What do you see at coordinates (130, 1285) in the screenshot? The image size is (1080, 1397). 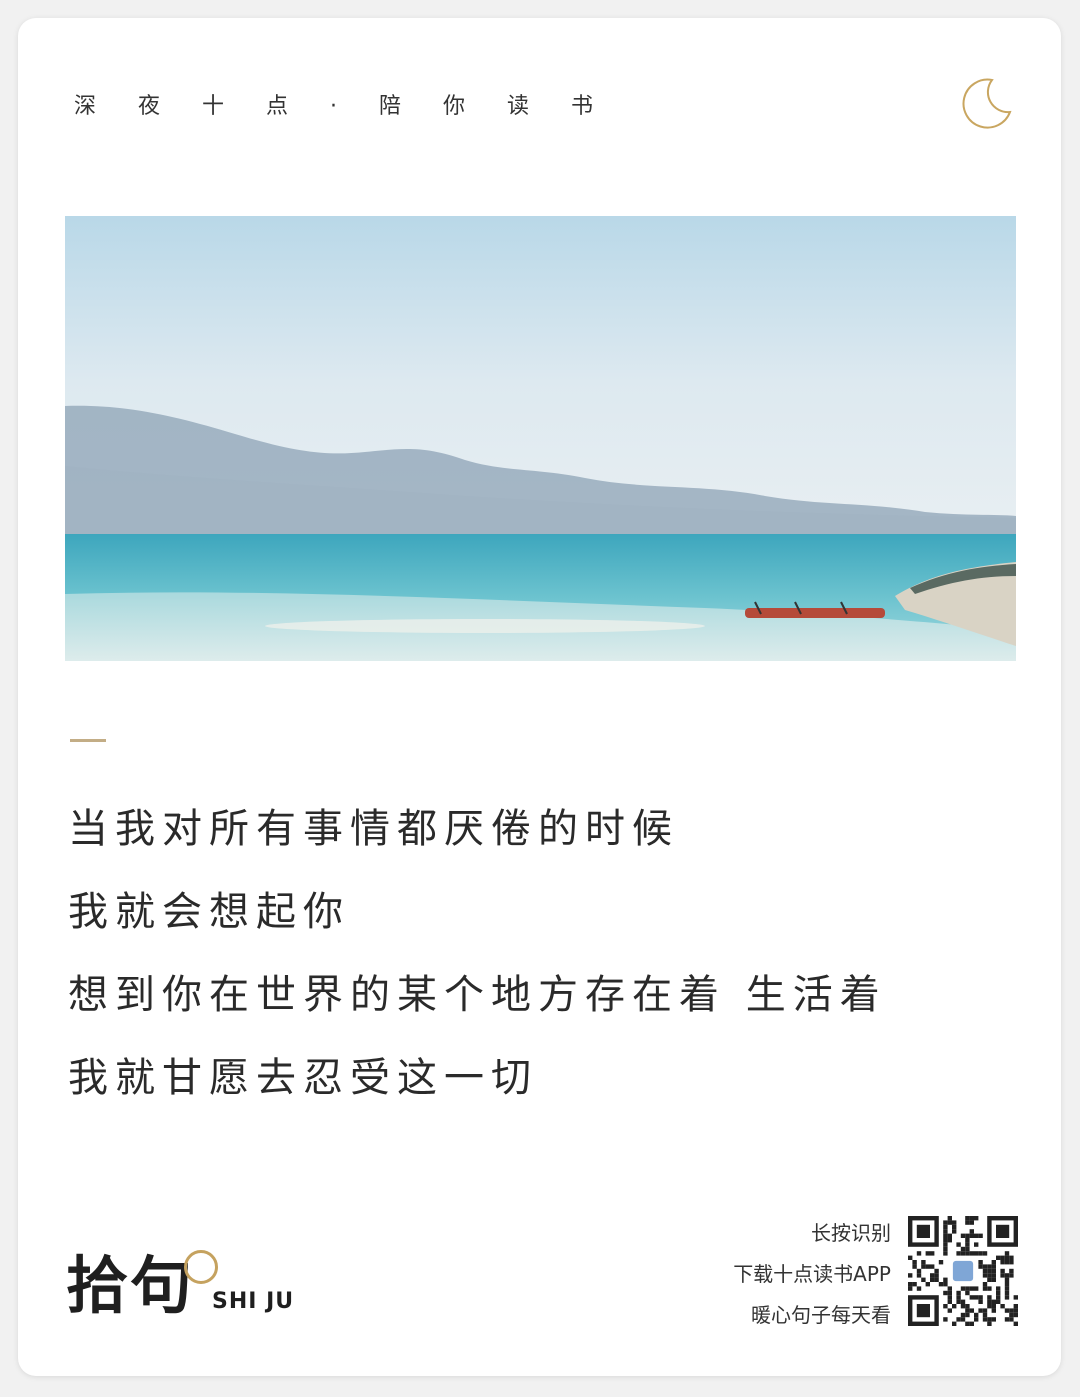 I see `brand-name-cn: 拾句` at bounding box center [130, 1285].